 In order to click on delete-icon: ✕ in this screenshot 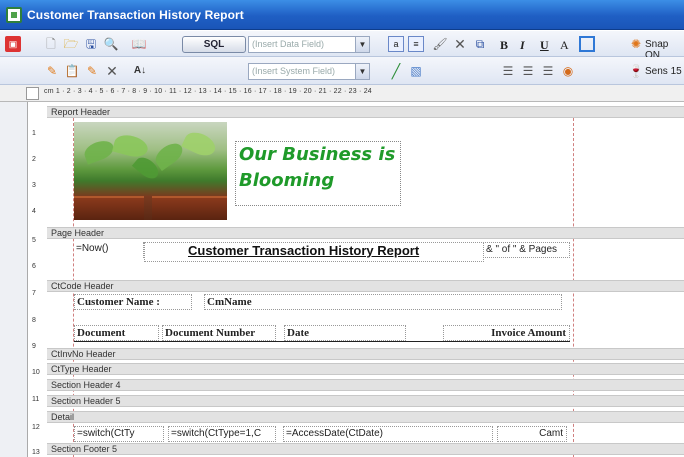, I will do `click(460, 44)`.